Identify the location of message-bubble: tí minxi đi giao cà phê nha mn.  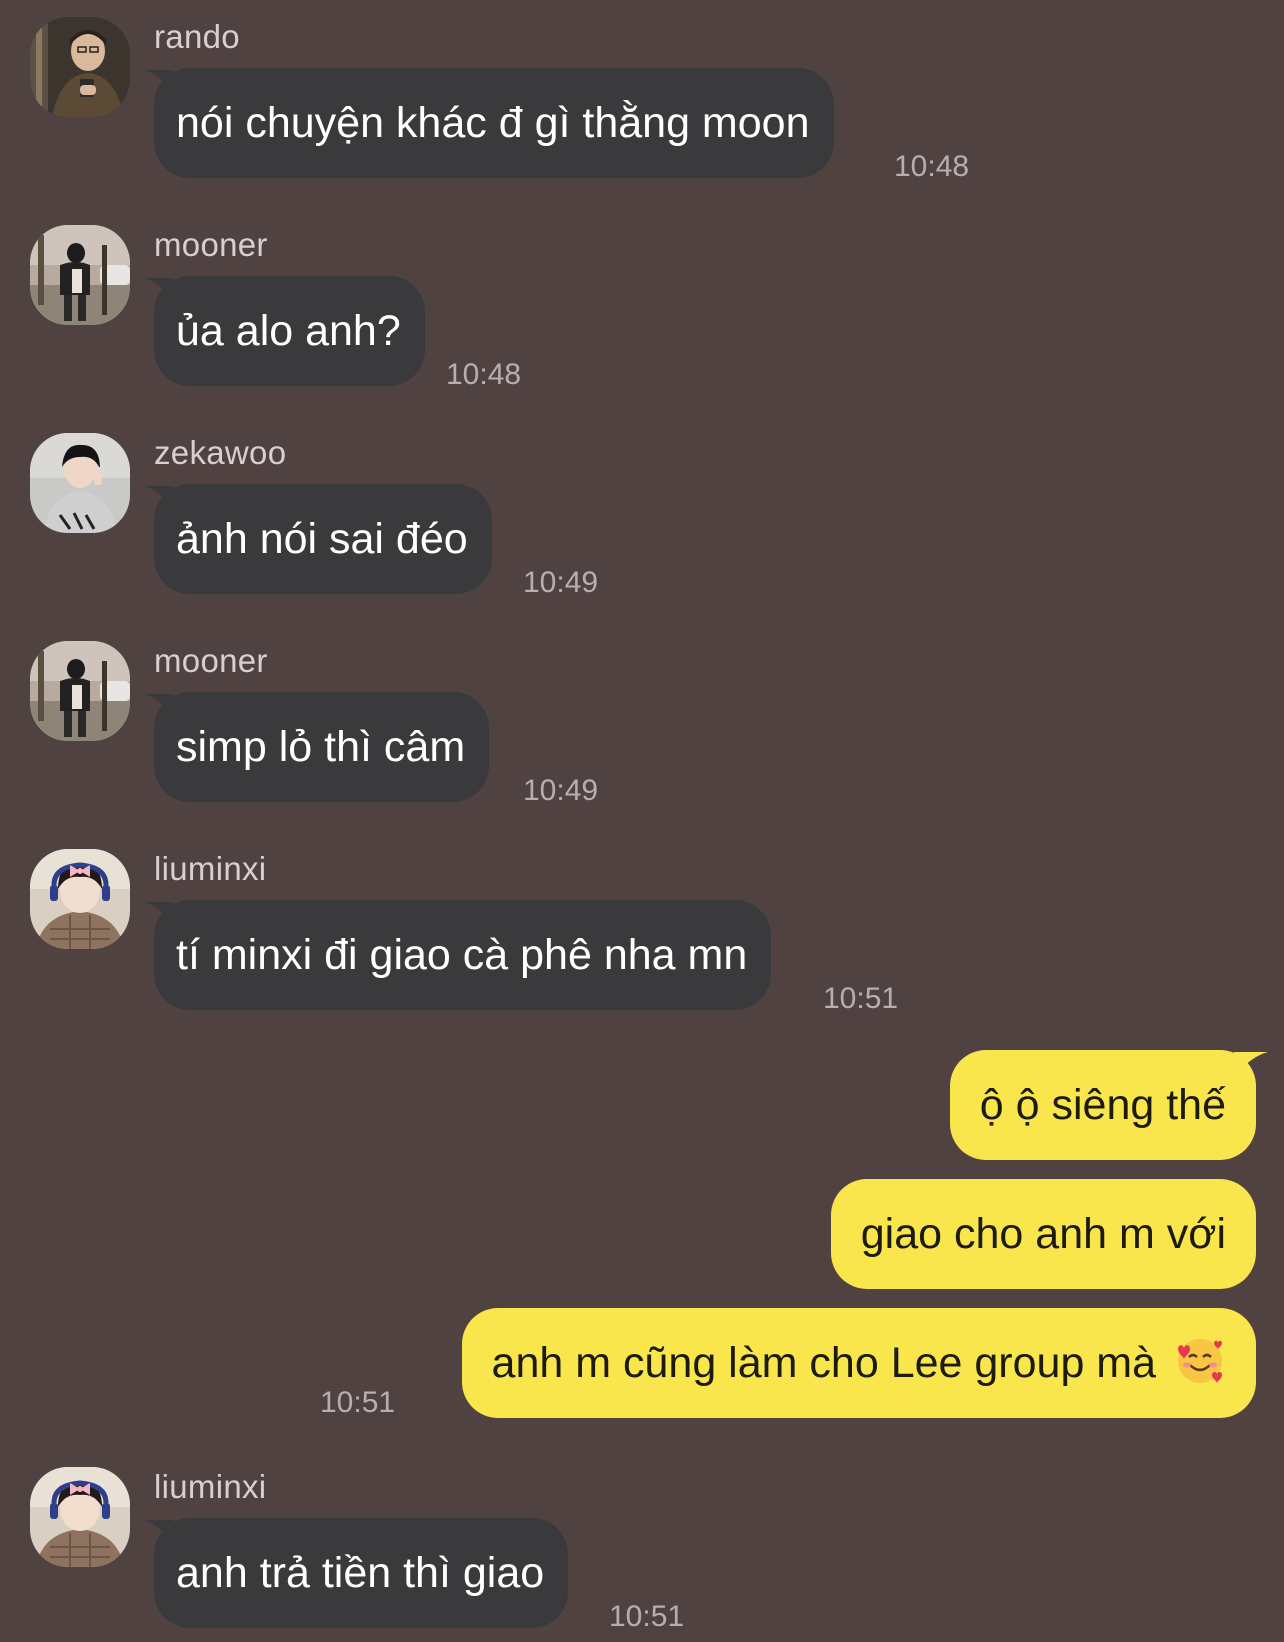
(458, 955).